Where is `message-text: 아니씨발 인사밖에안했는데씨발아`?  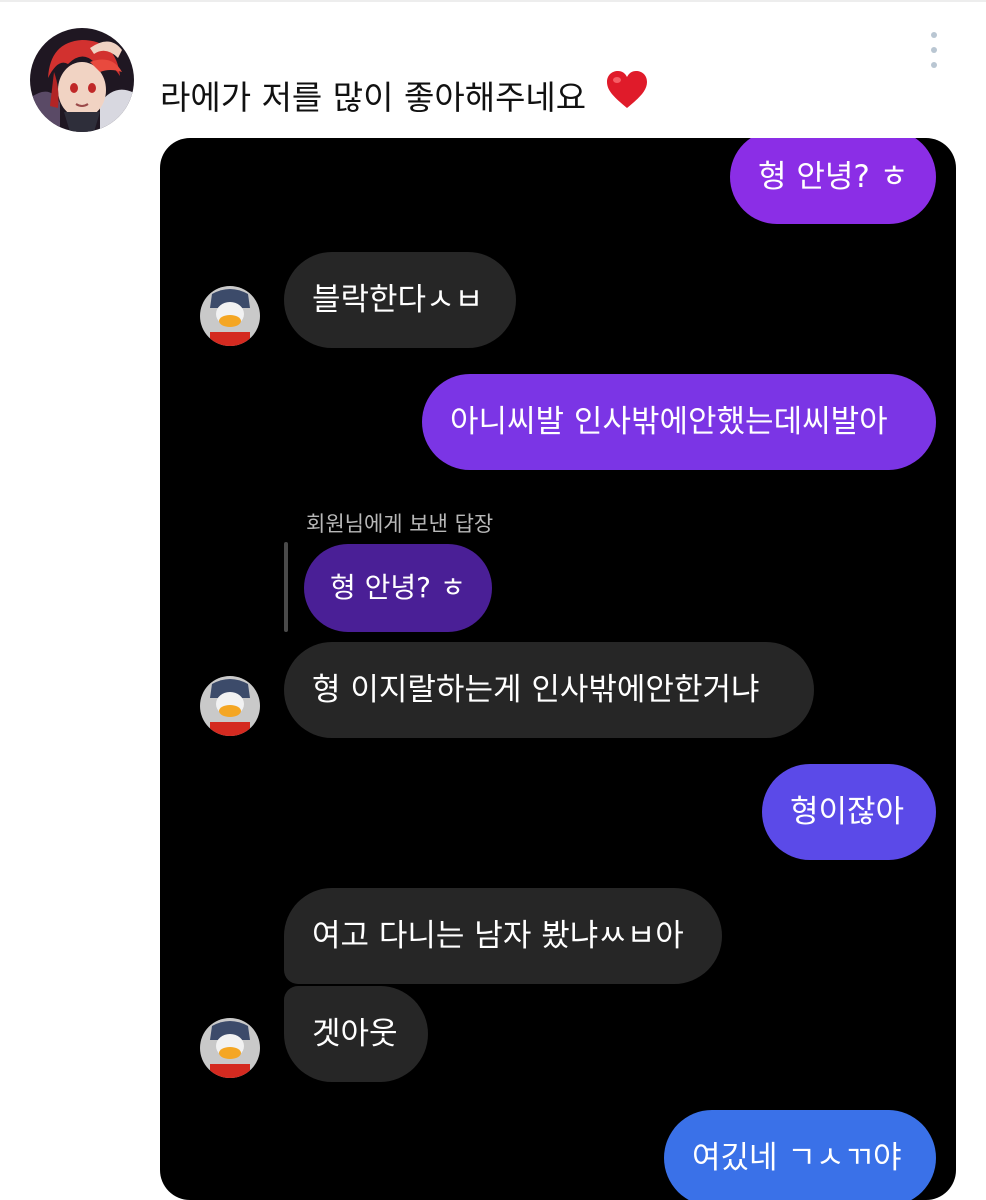 message-text: 아니씨발 인사밖에안했는데씨발아 is located at coordinates (669, 422).